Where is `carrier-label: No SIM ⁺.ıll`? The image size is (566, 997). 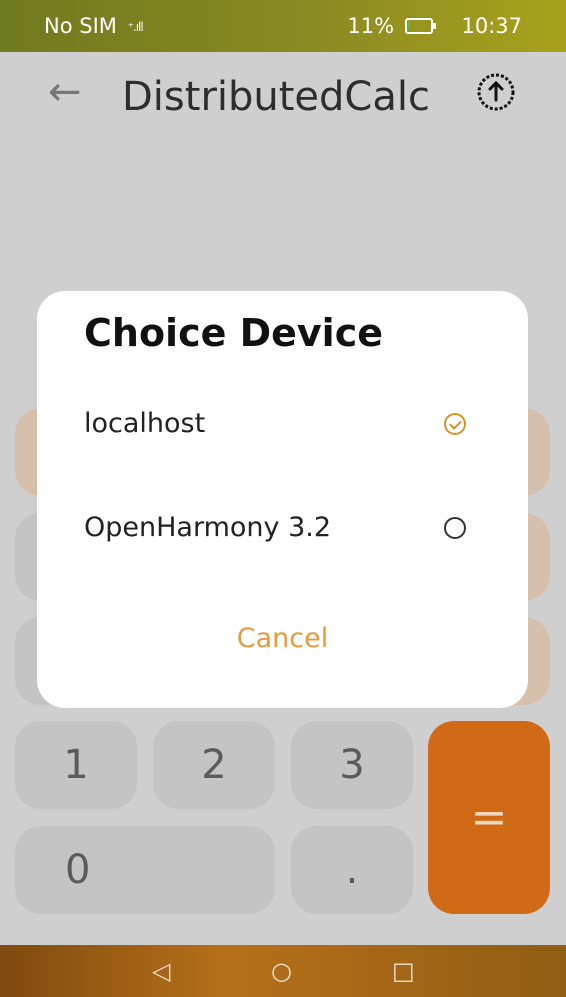 carrier-label: No SIM ⁺.ıll is located at coordinates (94, 26).